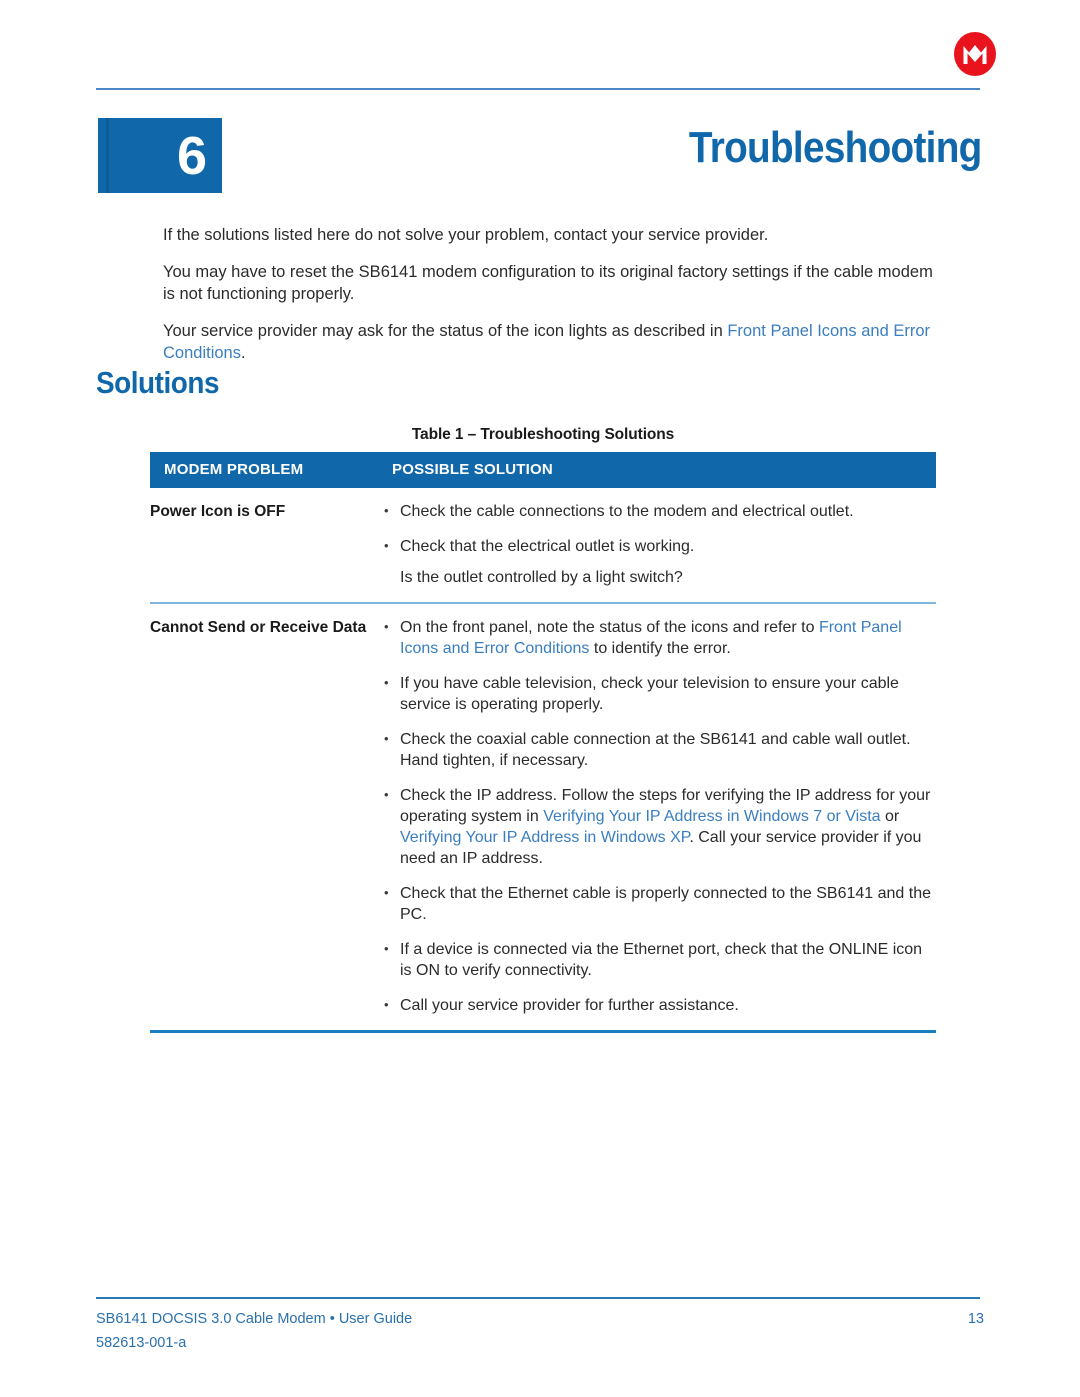  What do you see at coordinates (264, 818) in the screenshot?
I see `cell-modem-problem: Cannot Send or Receive Data` at bounding box center [264, 818].